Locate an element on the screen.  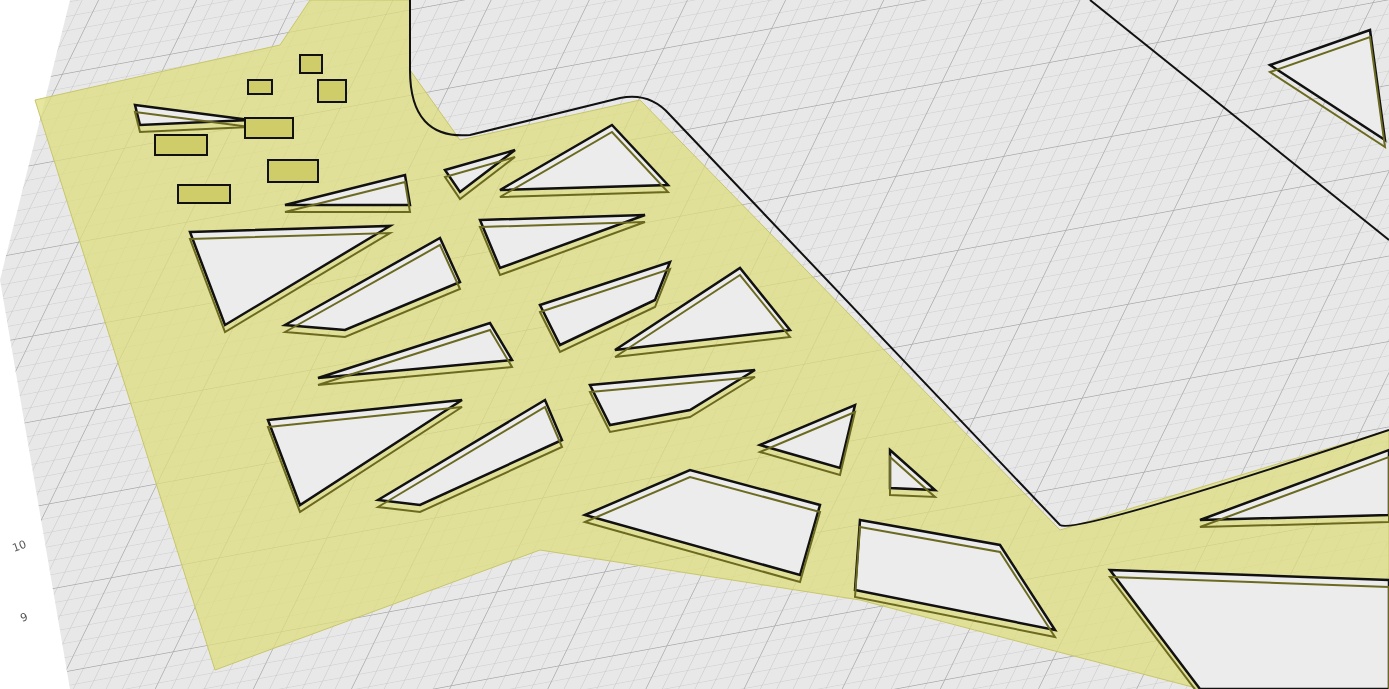
axis-label: 10 is located at coordinates (19, 546).